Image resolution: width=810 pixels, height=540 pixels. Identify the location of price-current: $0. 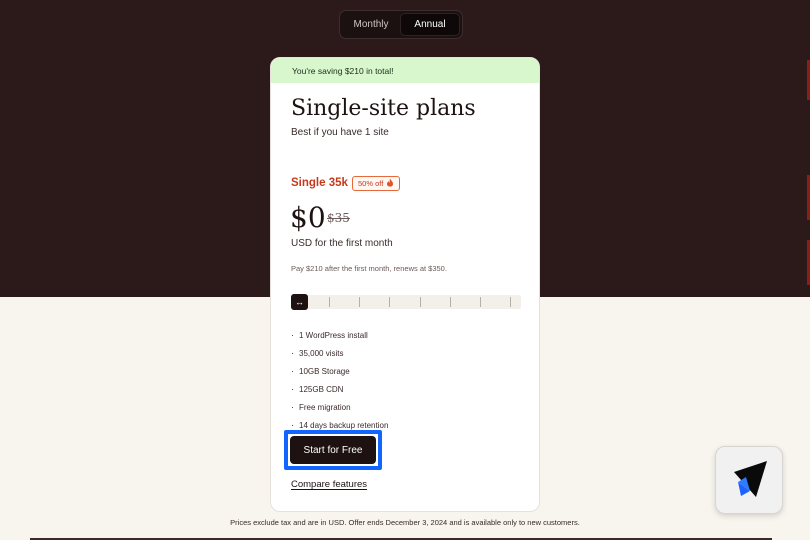
(308, 217).